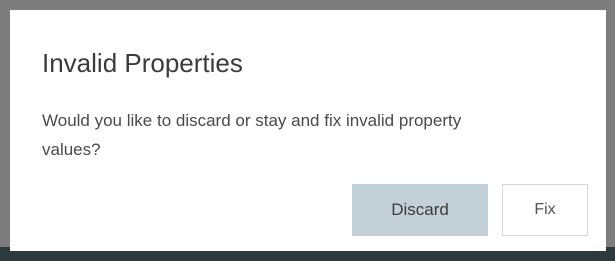 Image resolution: width=615 pixels, height=261 pixels. Describe the element at coordinates (545, 210) in the screenshot. I see `fix-button: Fix` at that location.